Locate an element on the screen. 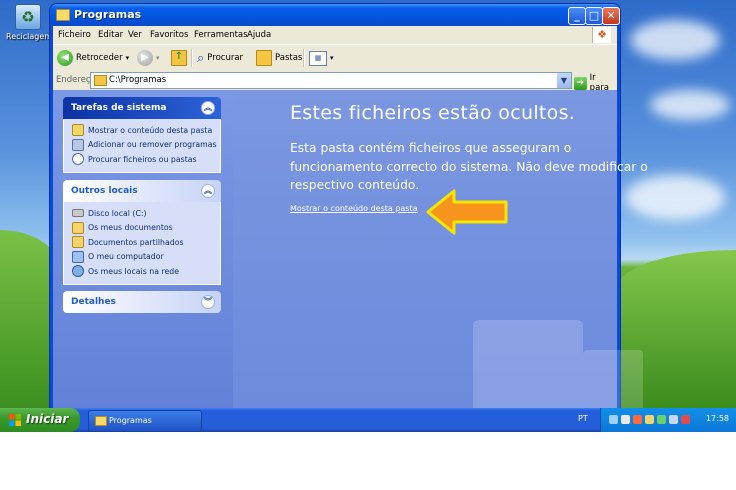  clock: 17:58 is located at coordinates (717, 418).